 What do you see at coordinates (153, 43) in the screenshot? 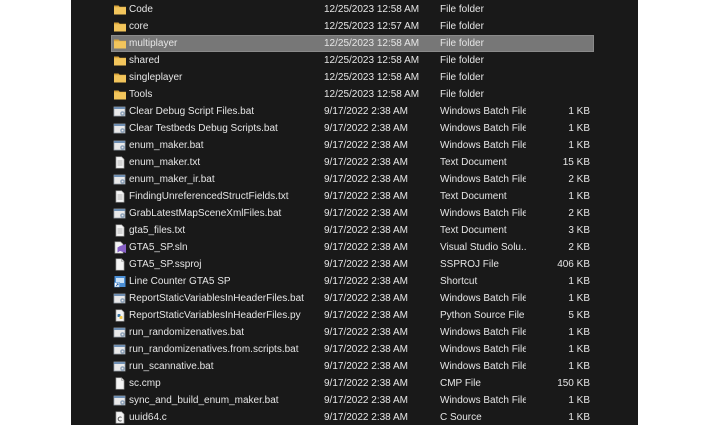
I see `file-name: multiplayer` at bounding box center [153, 43].